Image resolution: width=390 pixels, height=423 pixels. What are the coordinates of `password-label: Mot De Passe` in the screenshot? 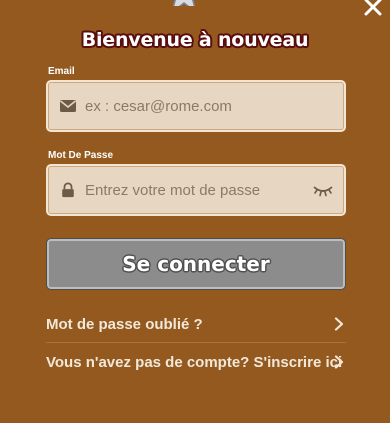 It's located at (81, 155).